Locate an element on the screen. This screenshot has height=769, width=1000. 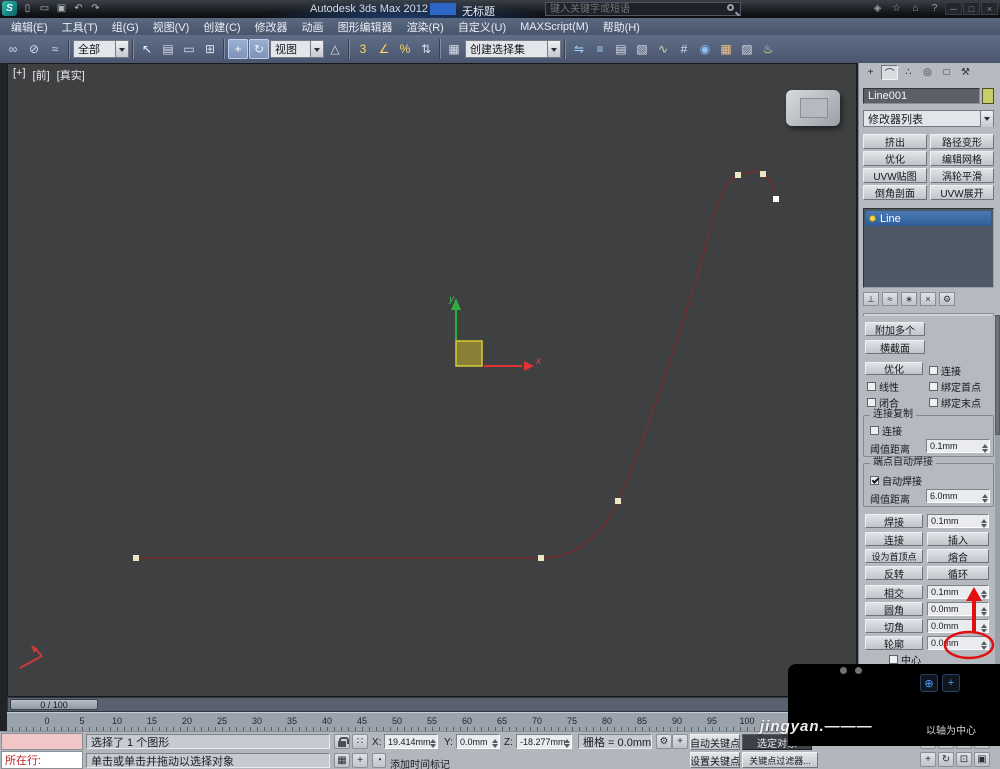
render-setup-icon: ▦ is located at coordinates (726, 49).